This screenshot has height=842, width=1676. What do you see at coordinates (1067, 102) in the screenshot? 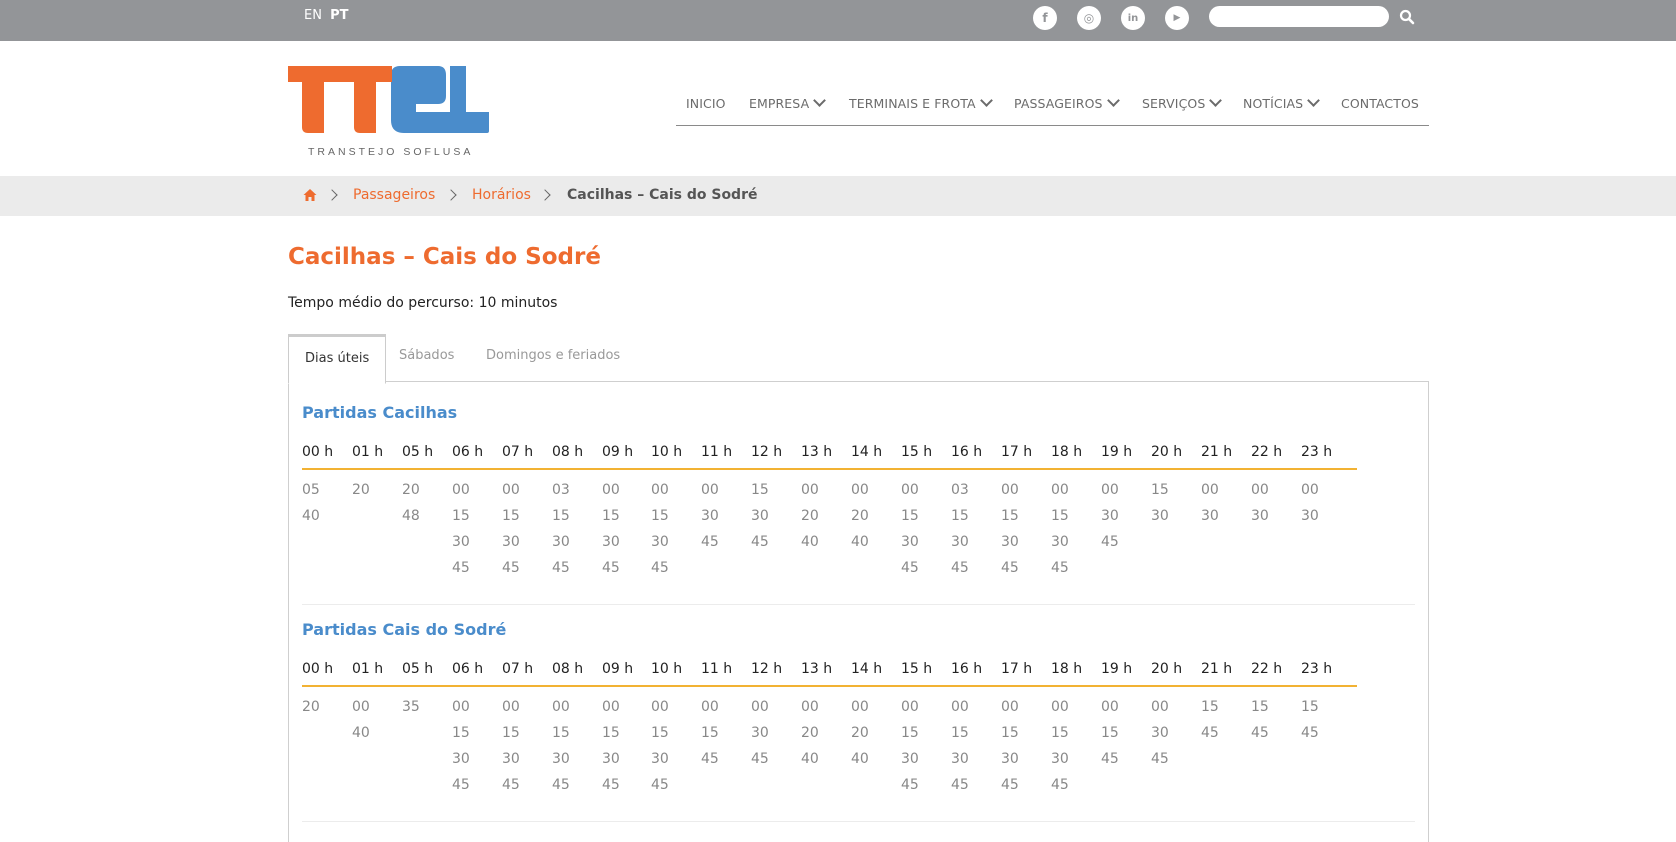
I see `nav-passageiros: PASSAGEIROS` at bounding box center [1067, 102].